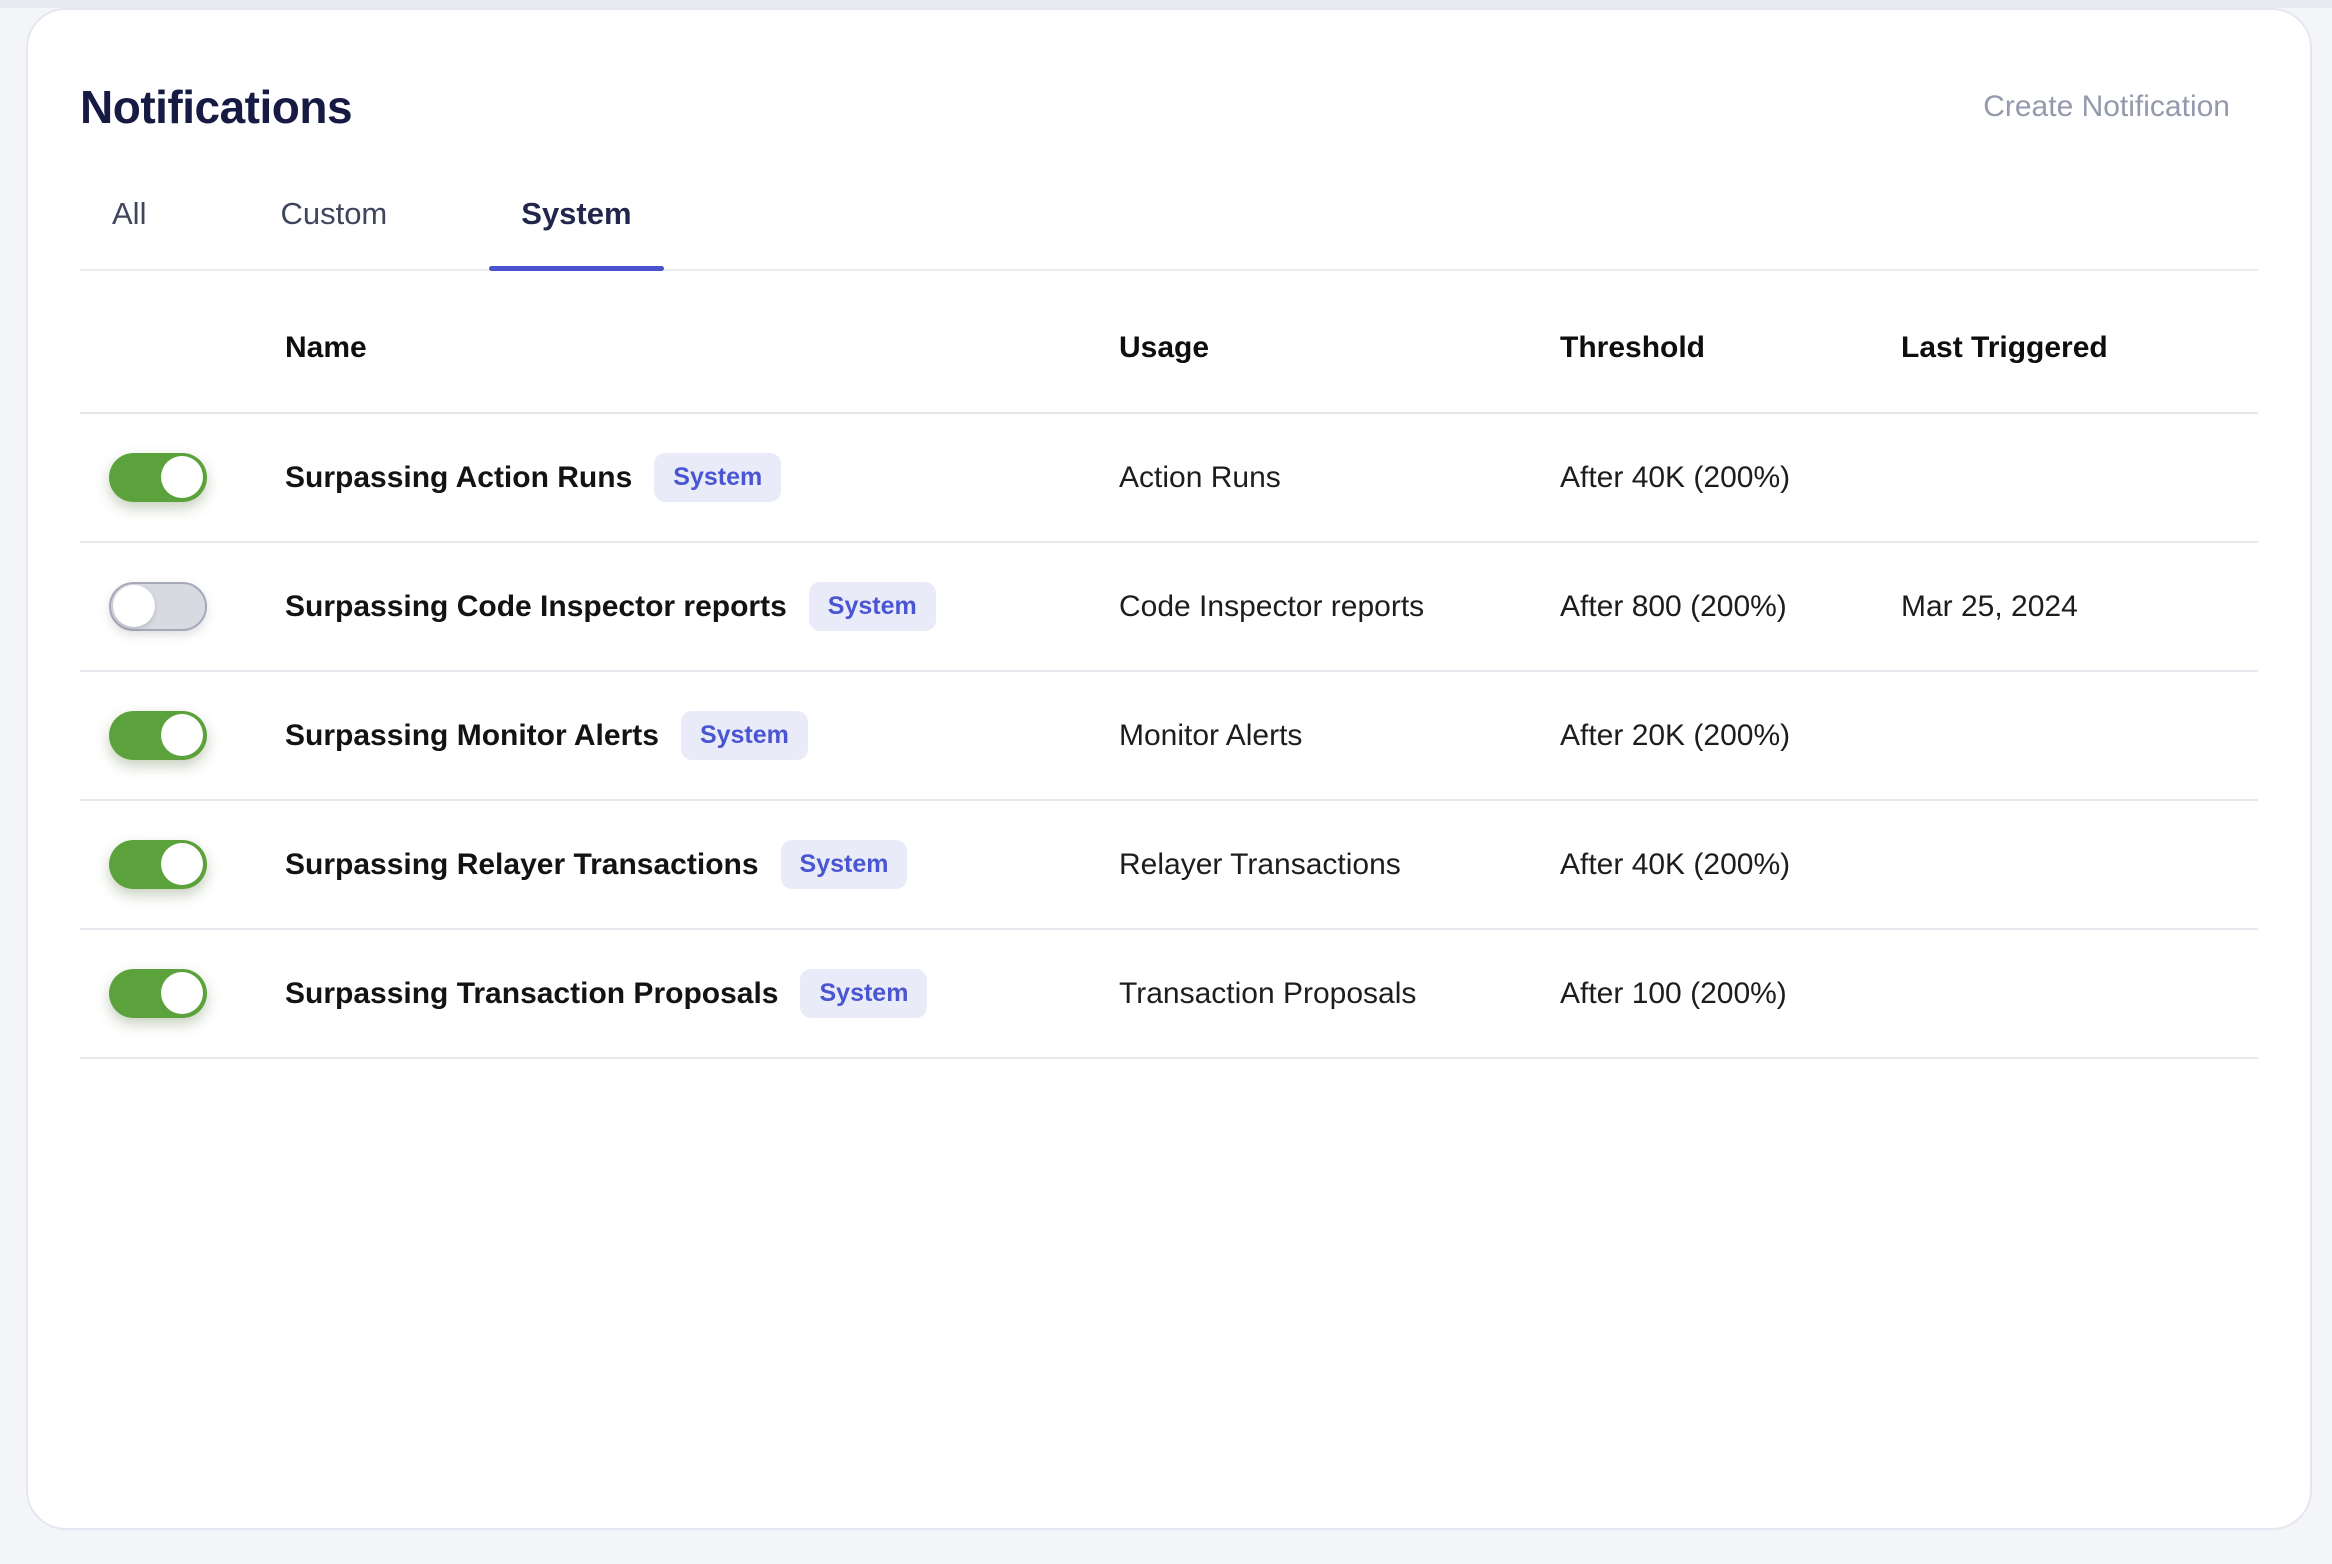  Describe the element at coordinates (216, 107) in the screenshot. I see `page-title: Notifications` at that location.